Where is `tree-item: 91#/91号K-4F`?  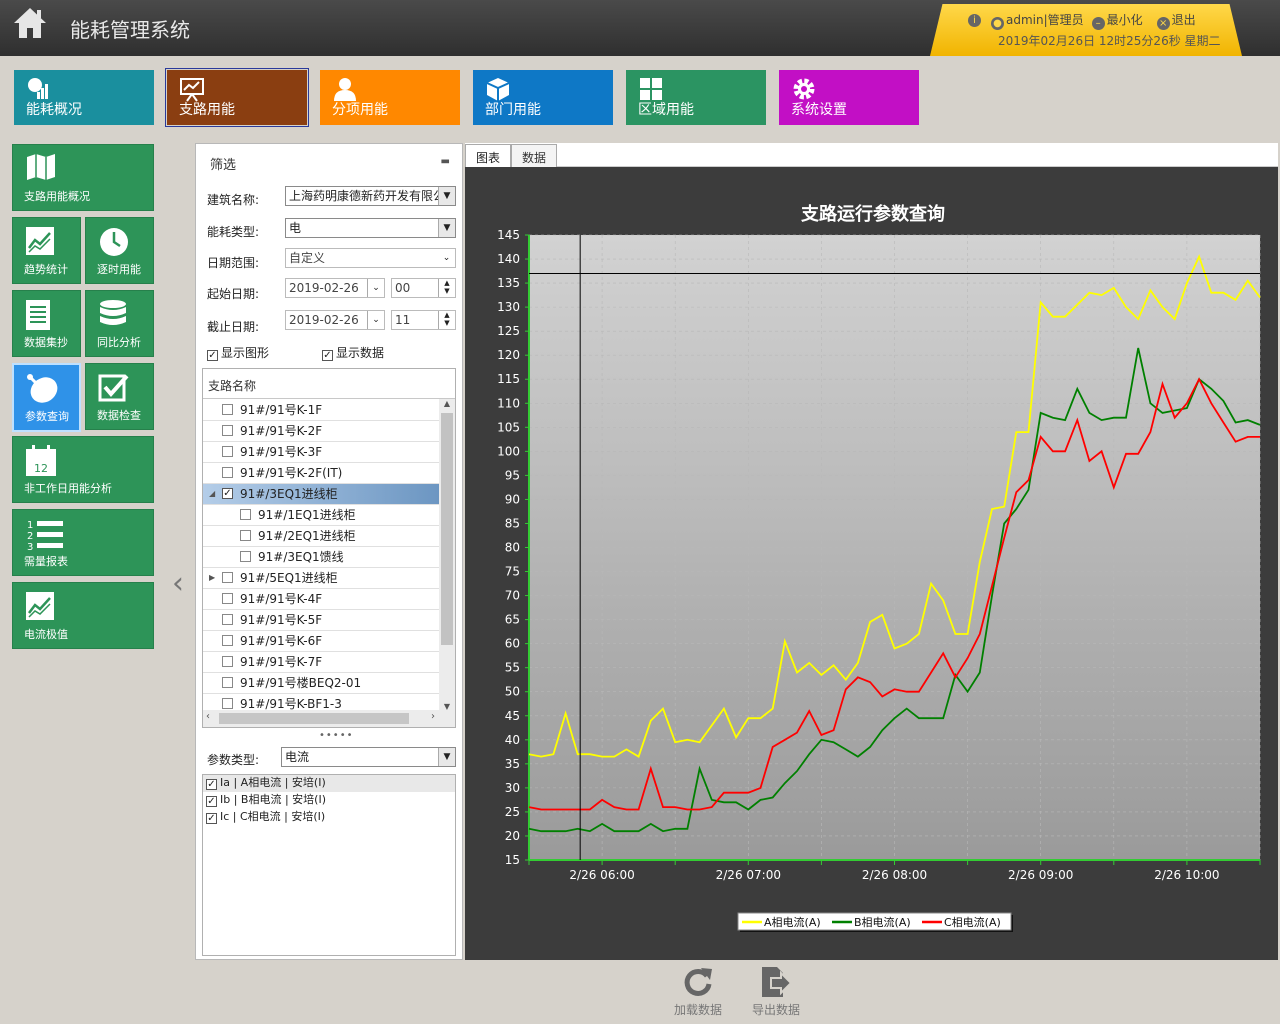
tree-item: 91#/91号K-4F is located at coordinates (321, 599).